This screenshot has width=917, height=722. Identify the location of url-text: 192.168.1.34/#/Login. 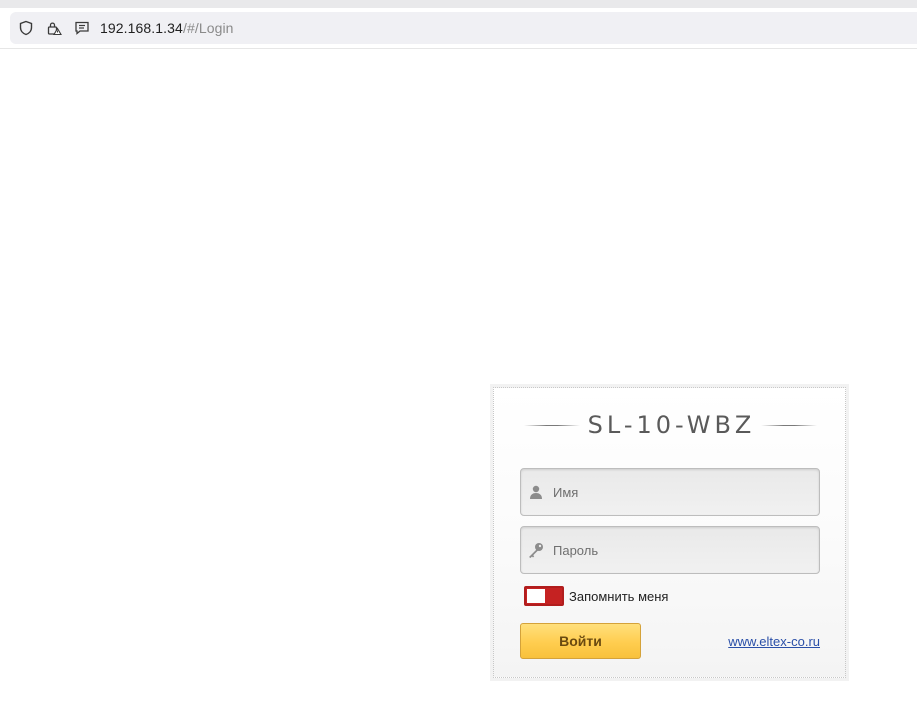
(167, 28).